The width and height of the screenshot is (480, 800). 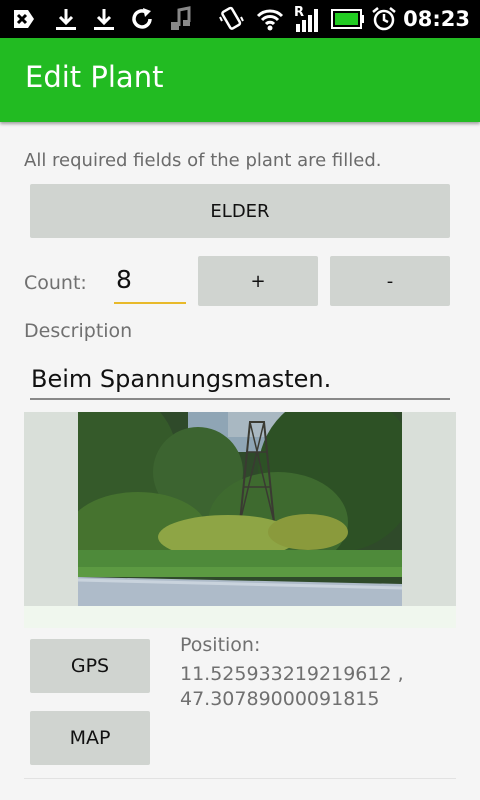 What do you see at coordinates (240, 399) in the screenshot?
I see `description-input-underline` at bounding box center [240, 399].